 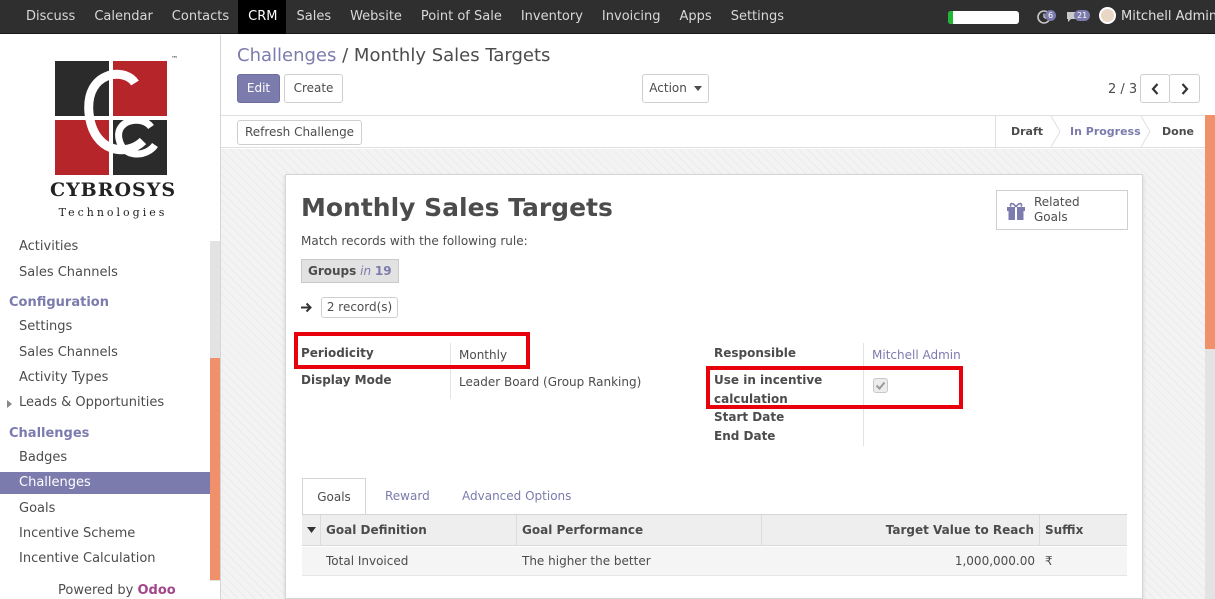 What do you see at coordinates (1056, 131) in the screenshot?
I see `stage-arrow-icon` at bounding box center [1056, 131].